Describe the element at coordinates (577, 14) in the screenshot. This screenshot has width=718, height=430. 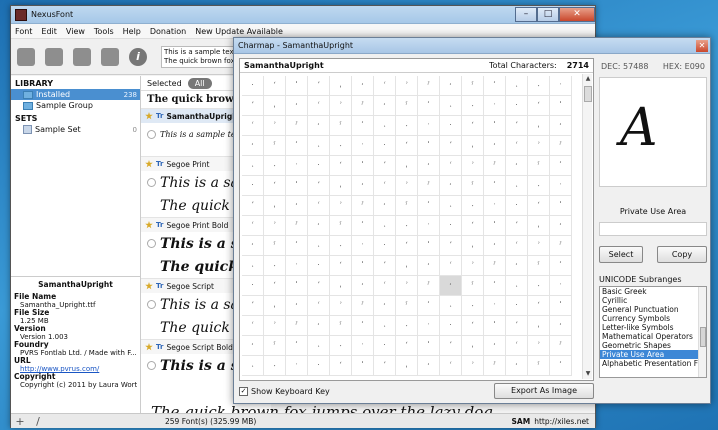
I see `close-button: ✕` at that location.